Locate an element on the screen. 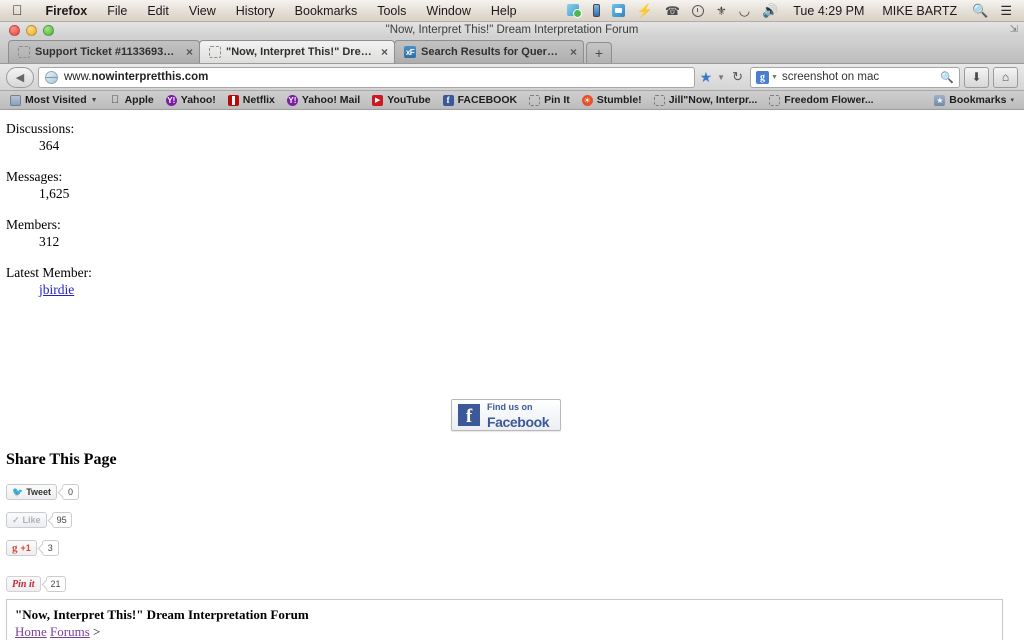 Image resolution: width=1024 pixels, height=640 pixels. fullscreen-arrows-icon: ⇲ is located at coordinates (1014, 29).